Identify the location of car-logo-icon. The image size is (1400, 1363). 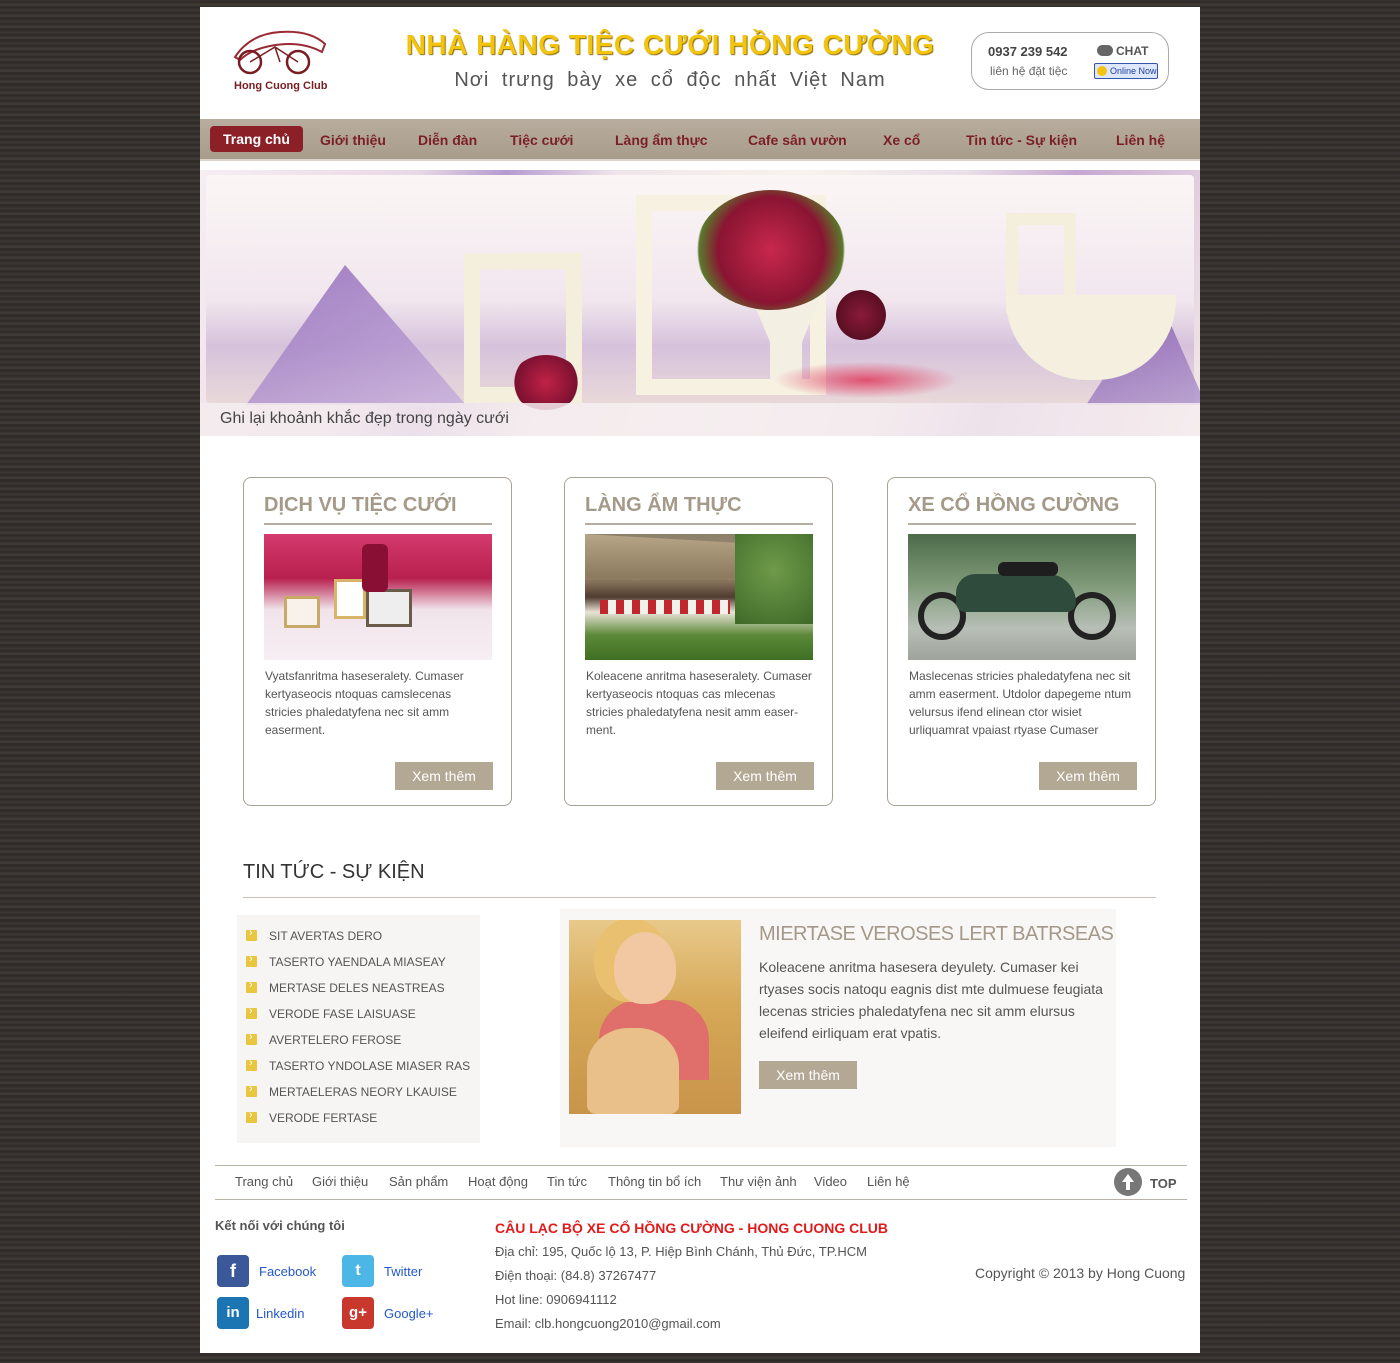
(280, 52).